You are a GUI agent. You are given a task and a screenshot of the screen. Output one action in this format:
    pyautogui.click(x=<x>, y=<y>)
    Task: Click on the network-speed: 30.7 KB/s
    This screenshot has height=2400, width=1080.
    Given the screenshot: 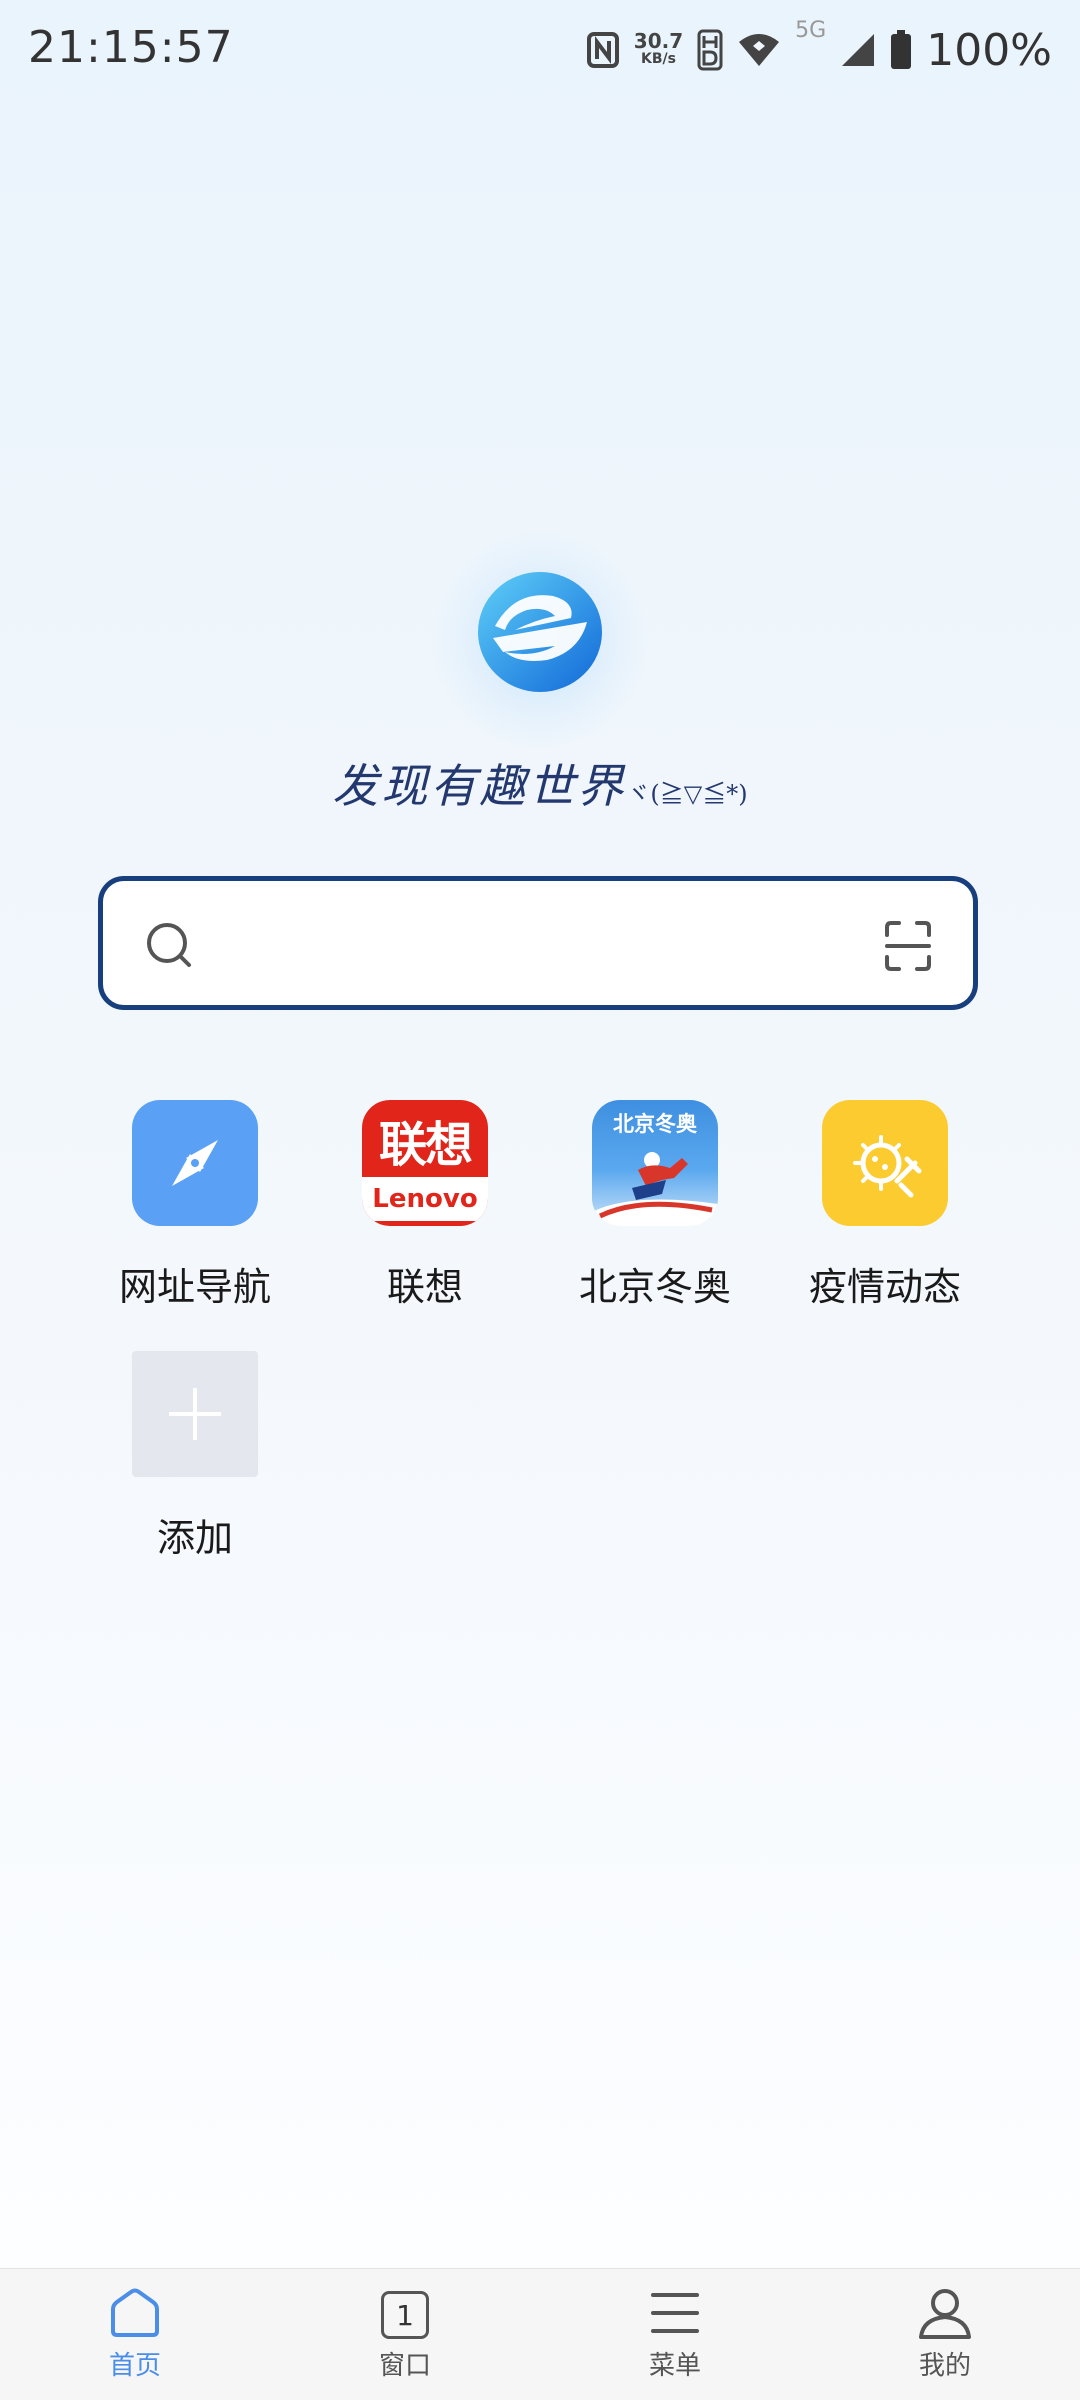 What is the action you would take?
    pyautogui.click(x=658, y=48)
    